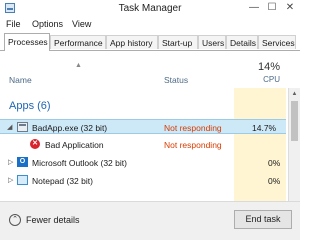 The height and width of the screenshot is (240, 320). I want to click on tab-processes: Processes, so click(27, 42).